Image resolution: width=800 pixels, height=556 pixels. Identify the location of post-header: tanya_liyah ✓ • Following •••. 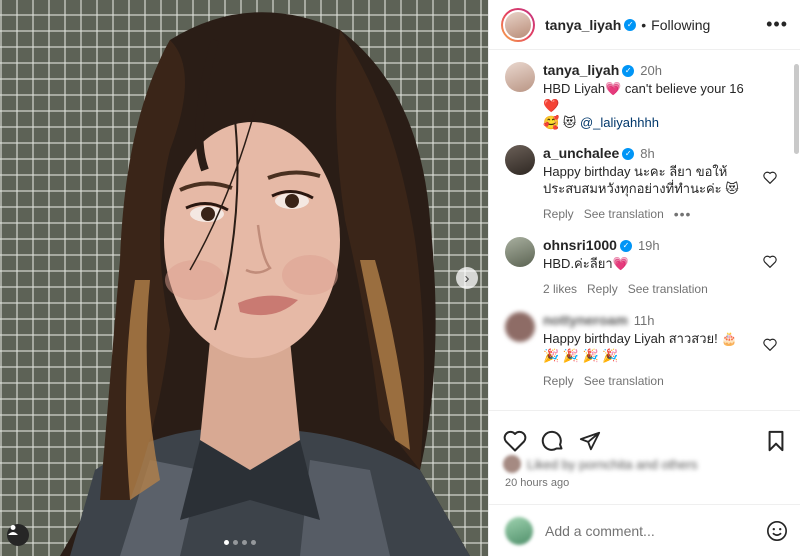
(644, 25).